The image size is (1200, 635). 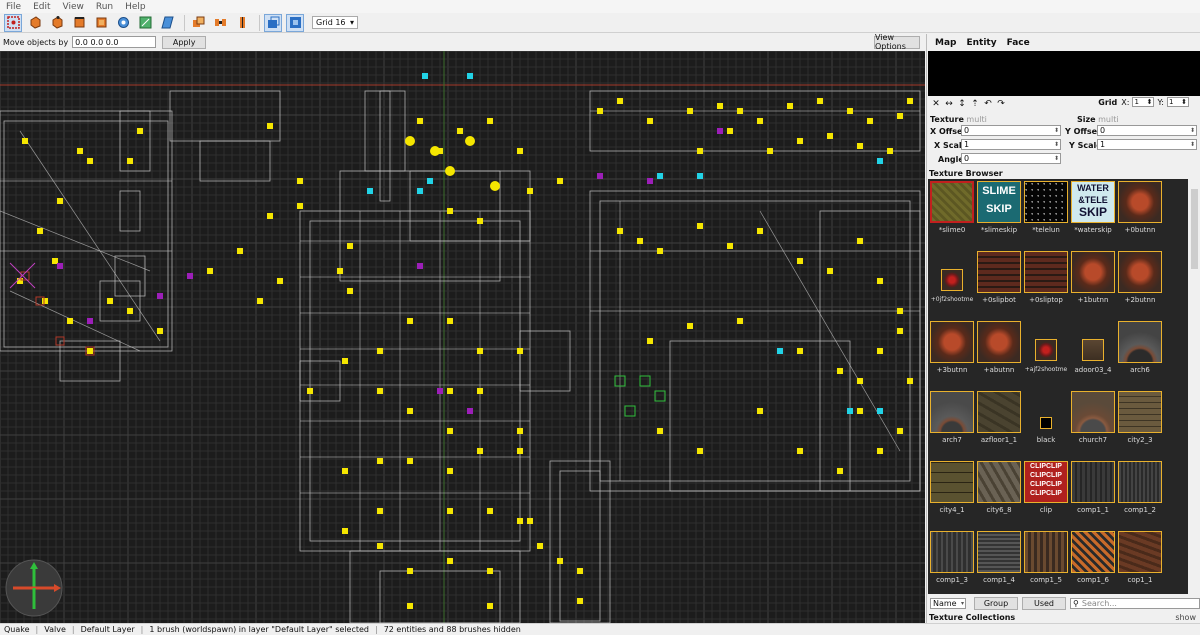 I want to click on edge-tool-icon, so click(x=79, y=23).